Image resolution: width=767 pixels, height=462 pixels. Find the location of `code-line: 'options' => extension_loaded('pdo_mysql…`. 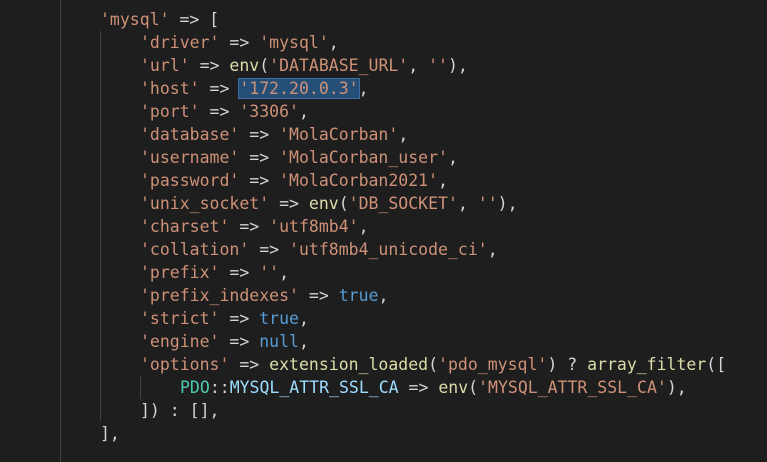

code-line: 'options' => extension_loaded('pdo_mysql… is located at coordinates (433, 364).